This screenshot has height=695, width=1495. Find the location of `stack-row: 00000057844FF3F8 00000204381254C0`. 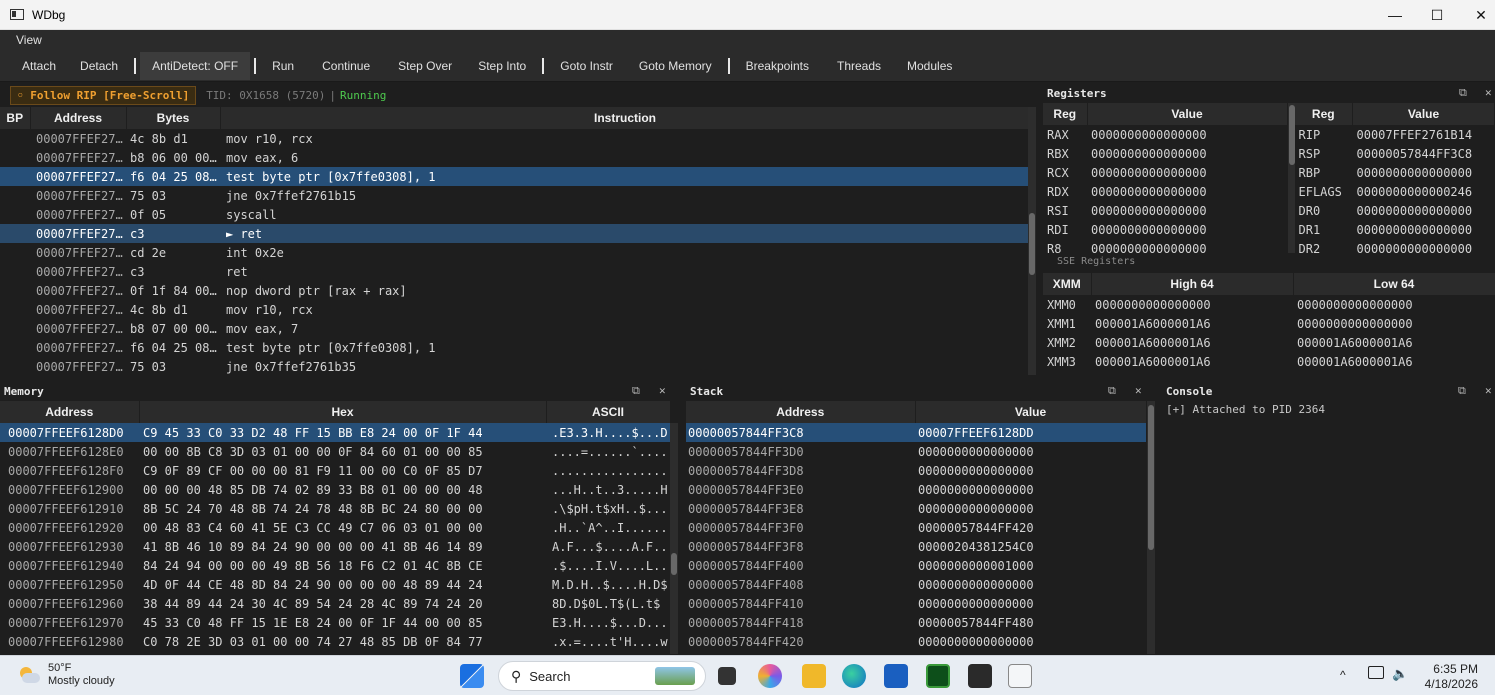

stack-row: 00000057844FF3F8 00000204381254C0 is located at coordinates (916, 546).